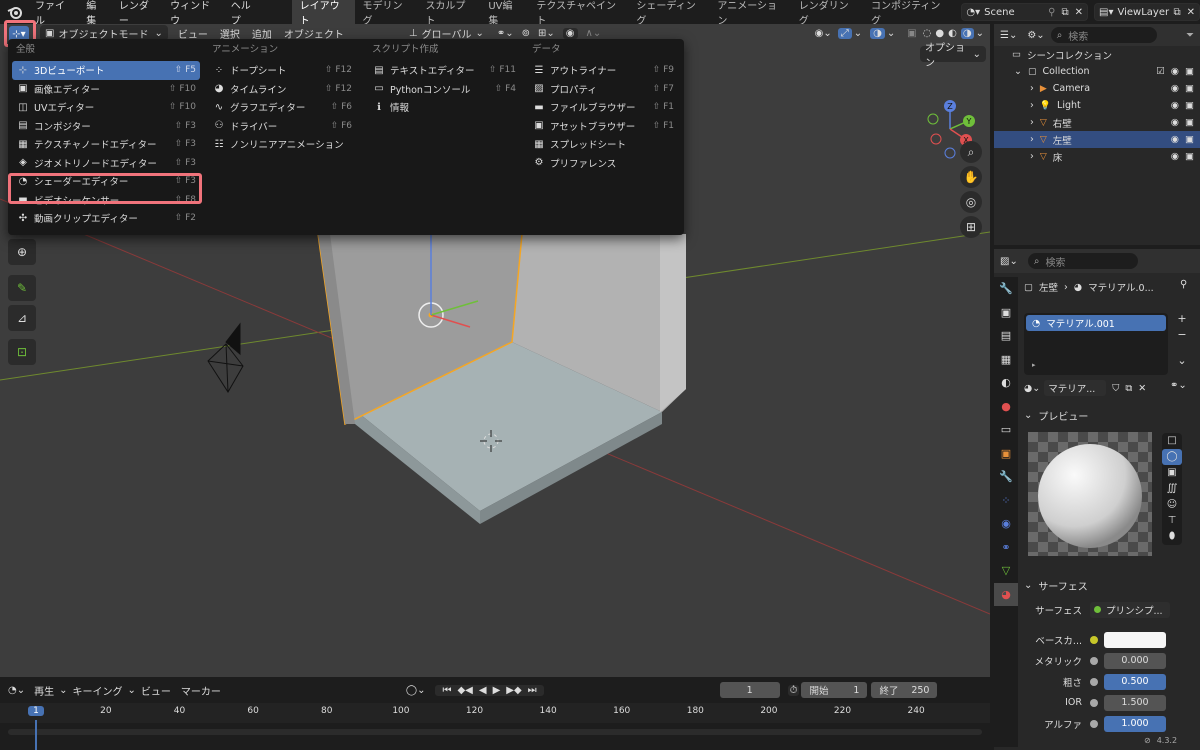  Describe the element at coordinates (1135, 660) in the screenshot. I see `shader-field-value: 0.000` at that location.